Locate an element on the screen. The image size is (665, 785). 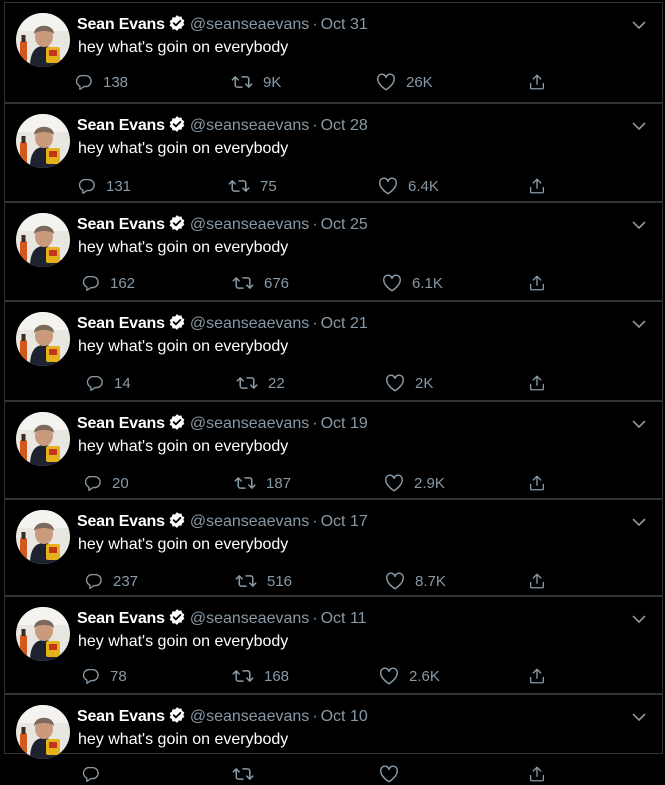
reply-button: 138 is located at coordinates (101, 82).